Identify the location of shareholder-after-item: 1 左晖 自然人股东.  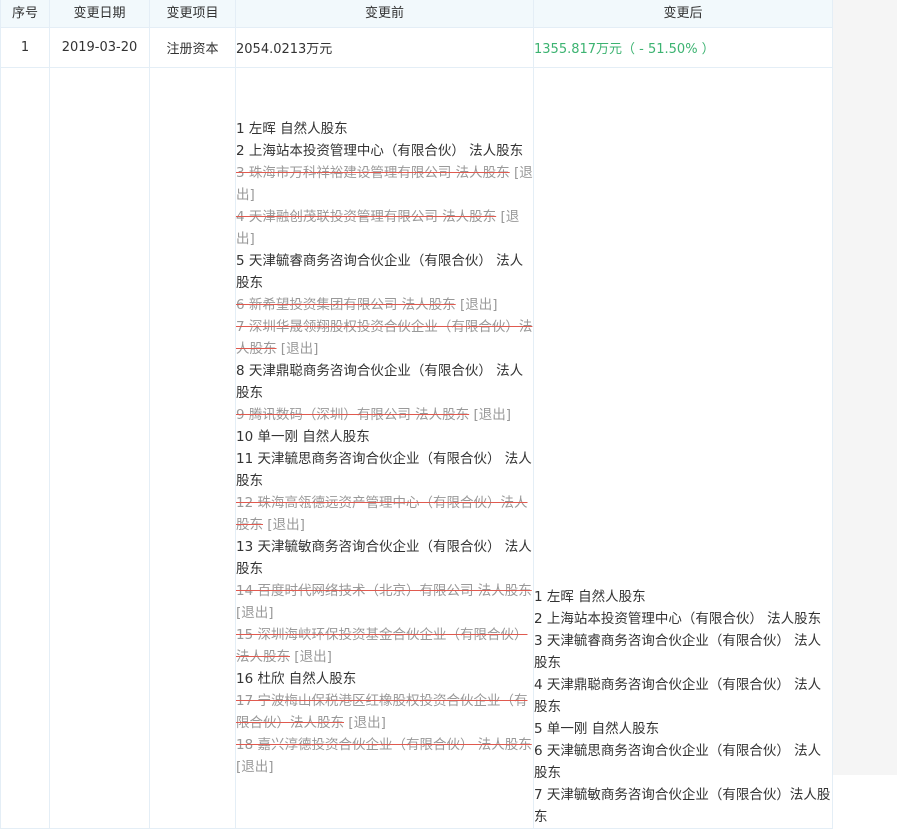
(590, 597).